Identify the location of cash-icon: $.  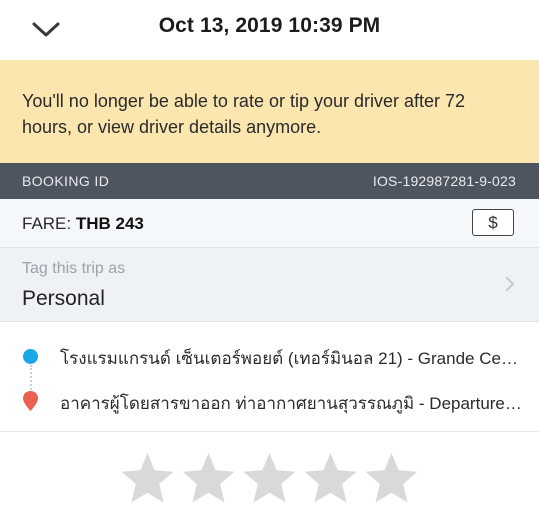
(493, 222).